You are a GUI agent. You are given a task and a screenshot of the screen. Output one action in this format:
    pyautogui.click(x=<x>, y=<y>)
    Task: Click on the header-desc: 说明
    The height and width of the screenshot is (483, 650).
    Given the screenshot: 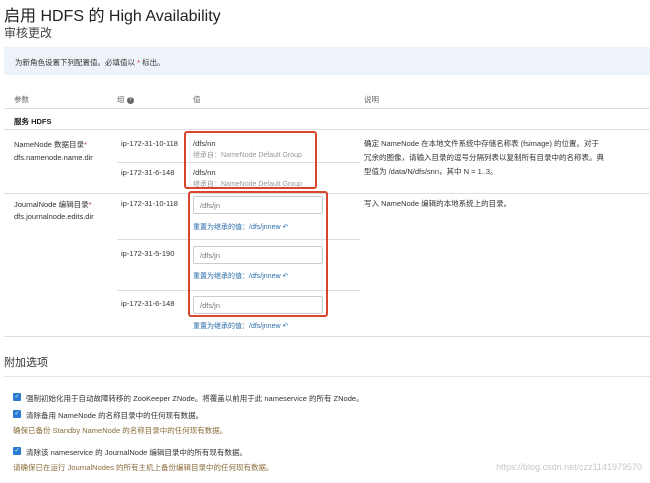 What is the action you would take?
    pyautogui.click(x=371, y=99)
    